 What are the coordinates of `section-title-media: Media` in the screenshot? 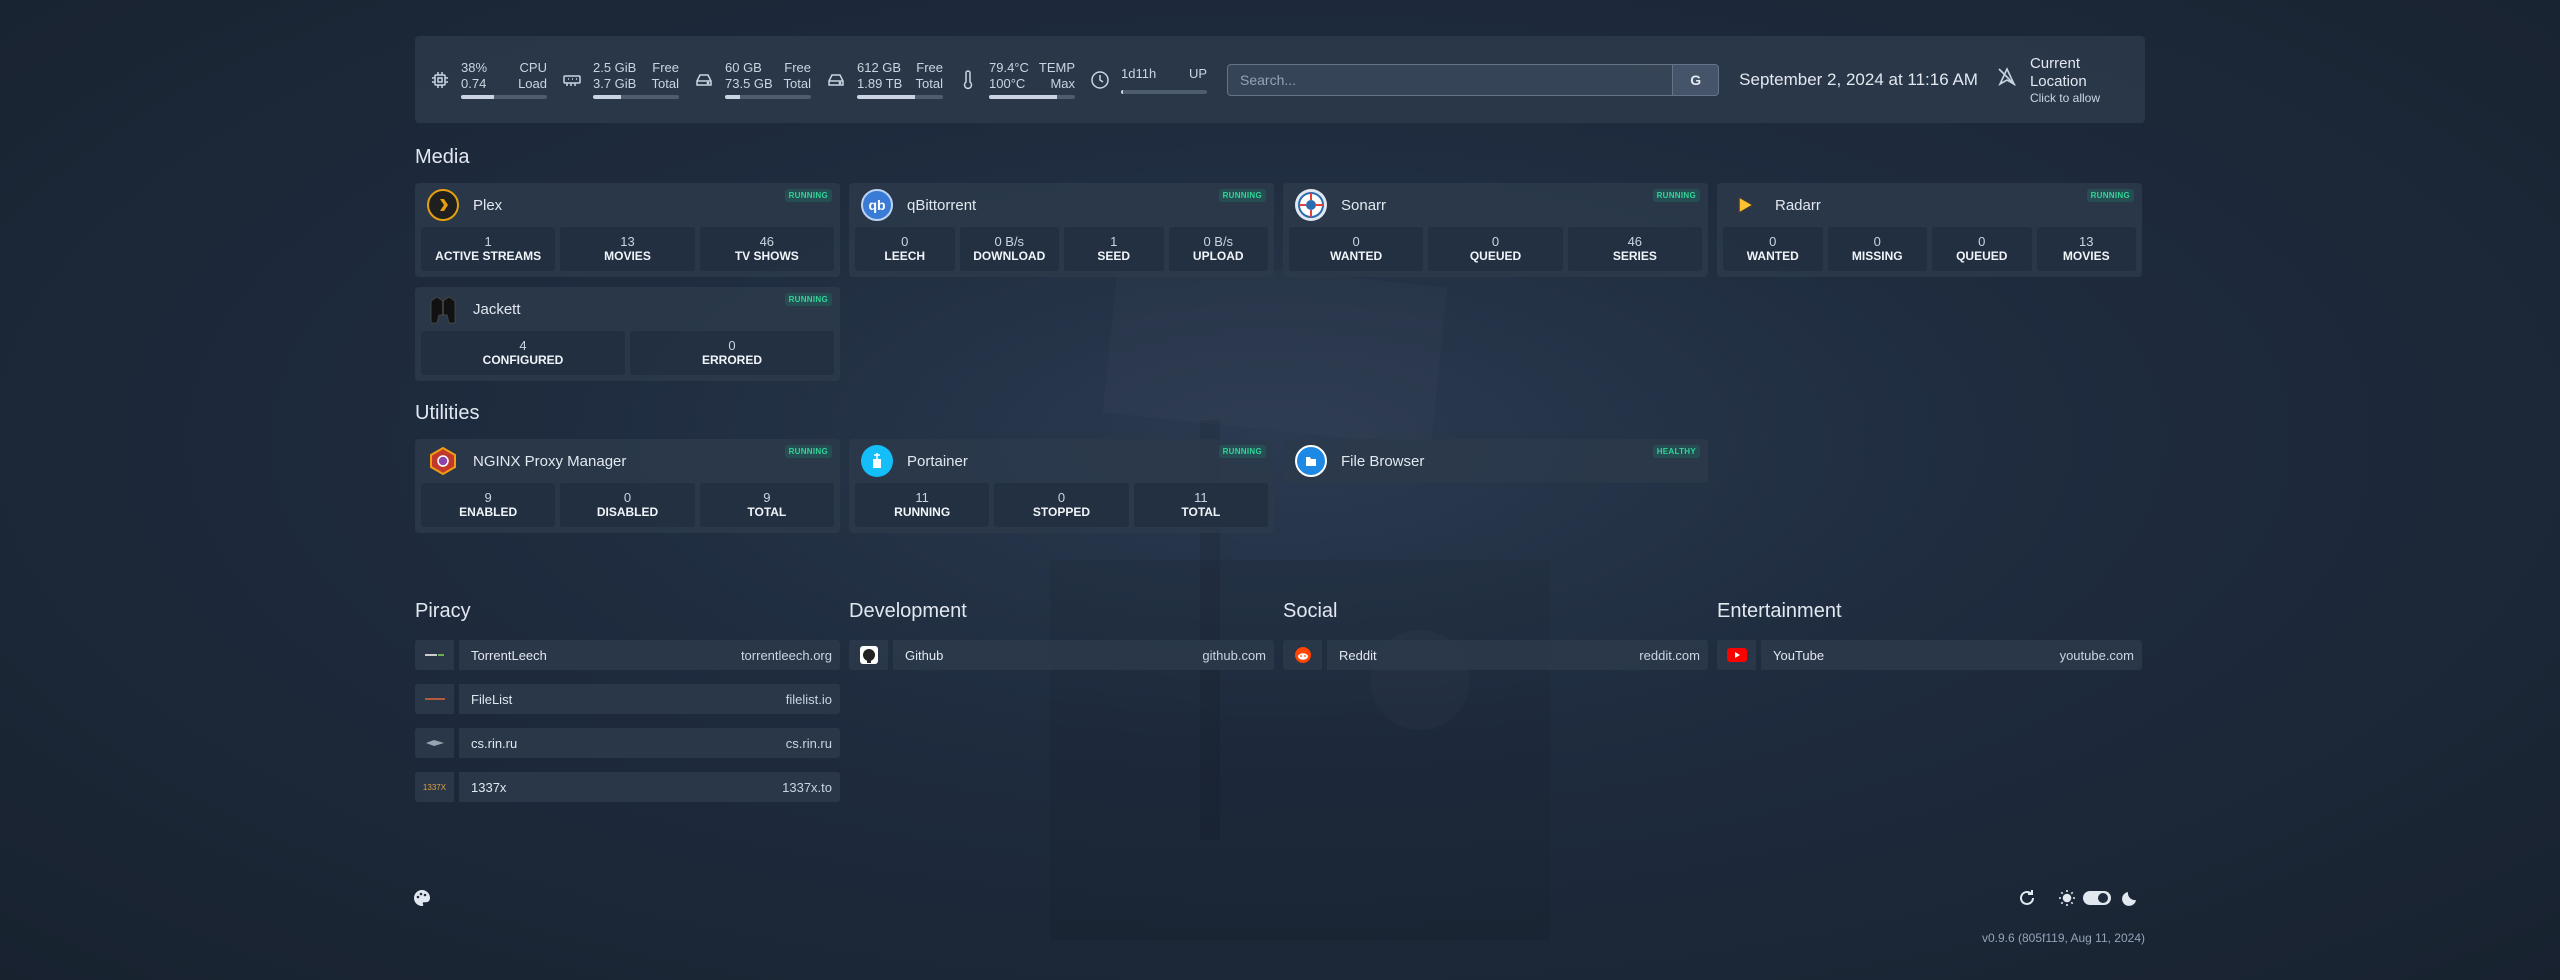 It's located at (442, 157).